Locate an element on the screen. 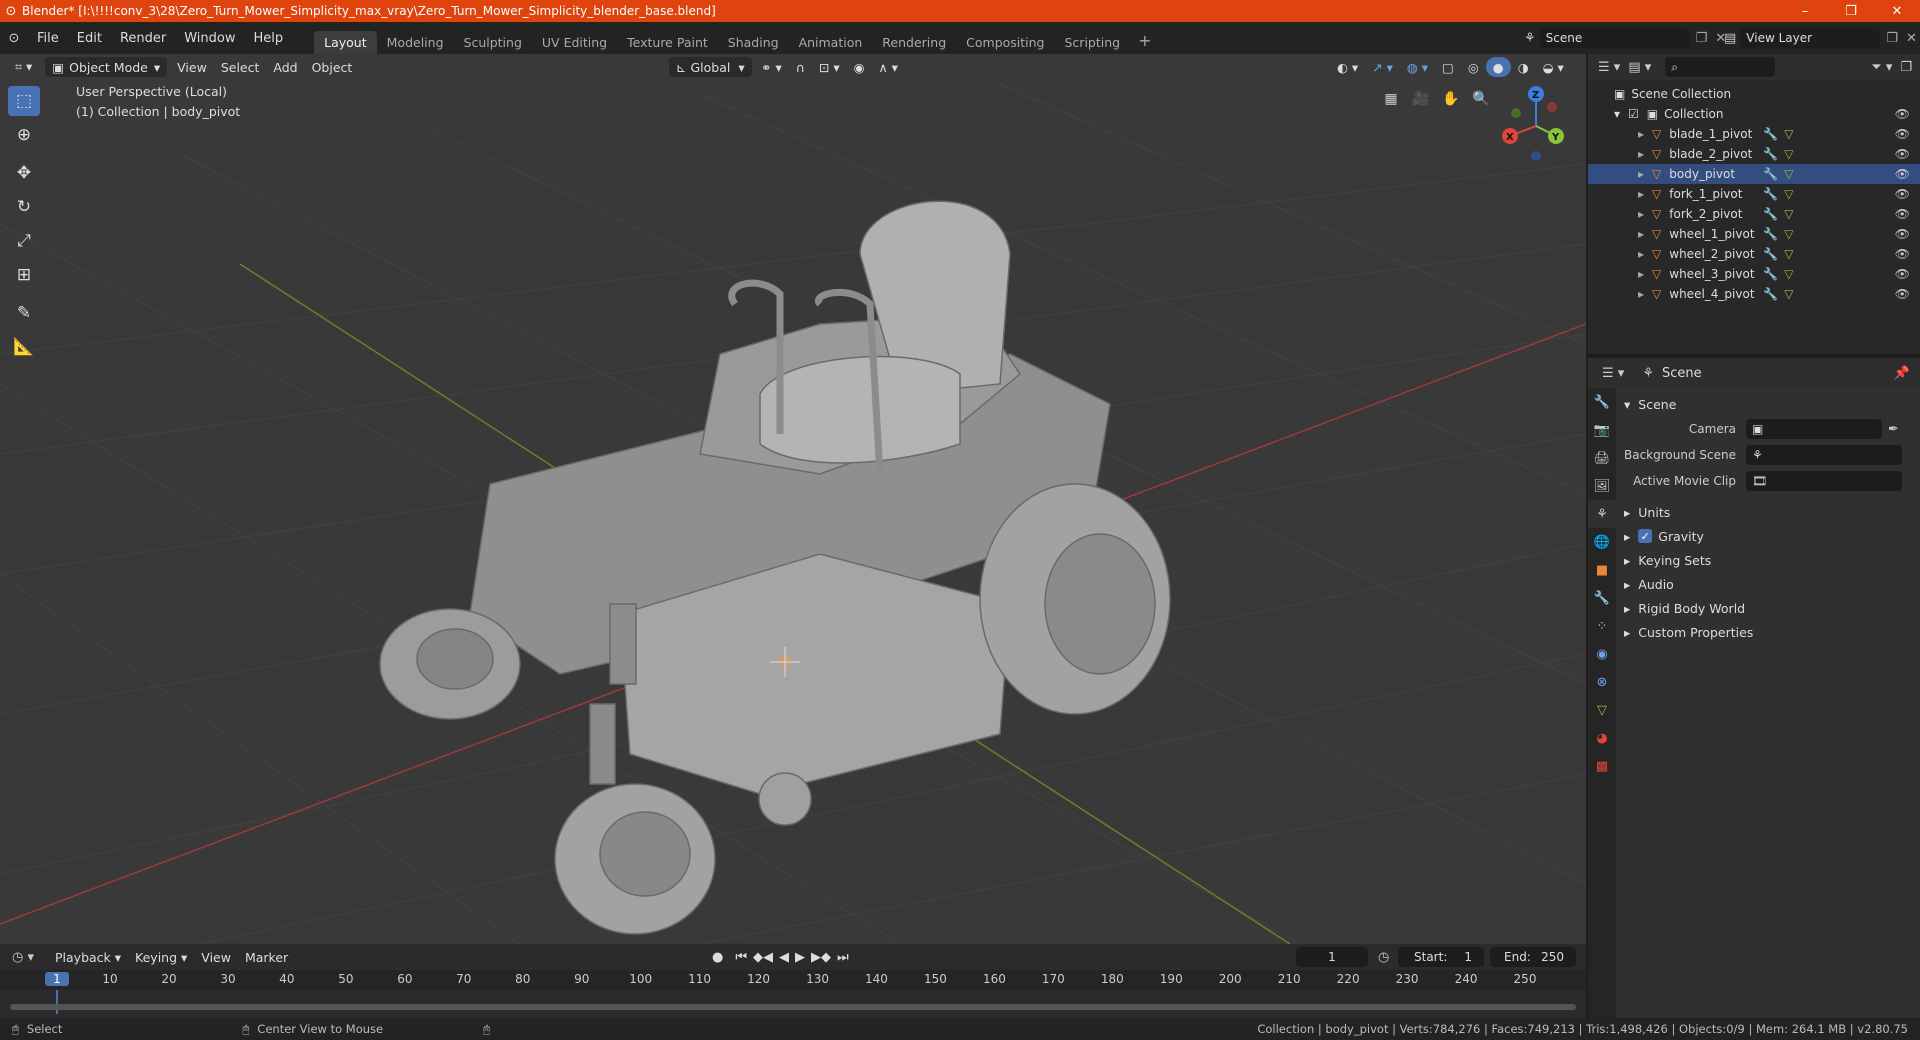  data-tab-icon: ▽ is located at coordinates (1602, 710).